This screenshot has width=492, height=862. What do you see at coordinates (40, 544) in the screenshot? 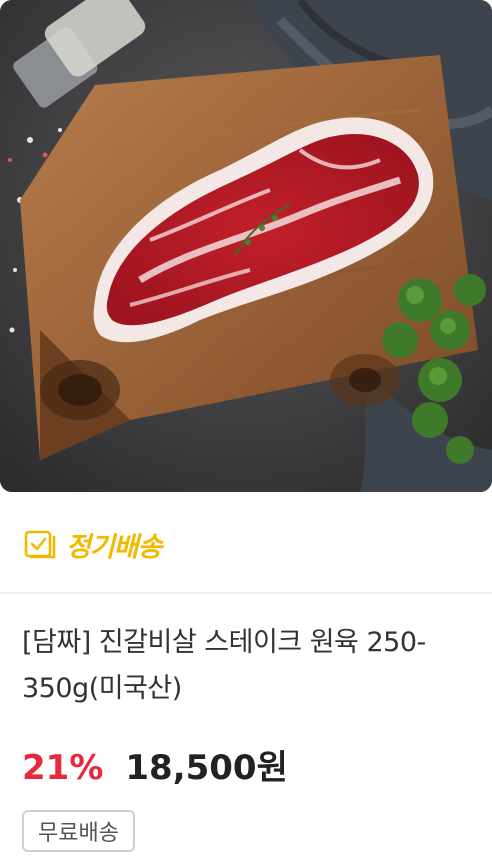
I see `calendar-check-icon` at bounding box center [40, 544].